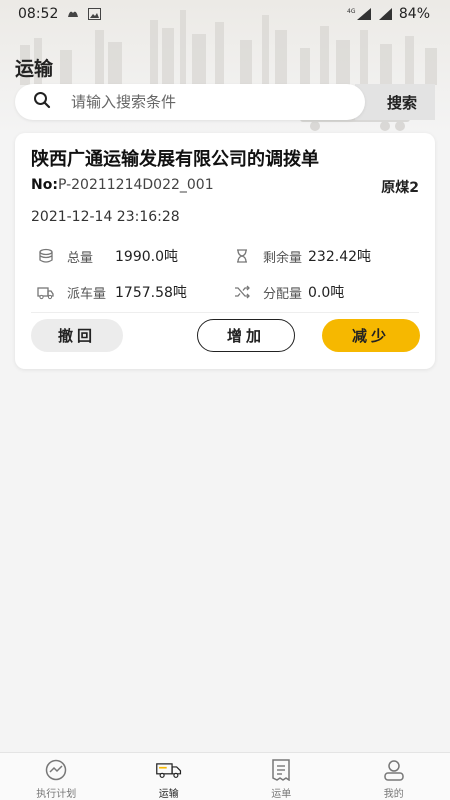  I want to click on stat-dispatched: 派车量 1757.58吨, so click(112, 292).